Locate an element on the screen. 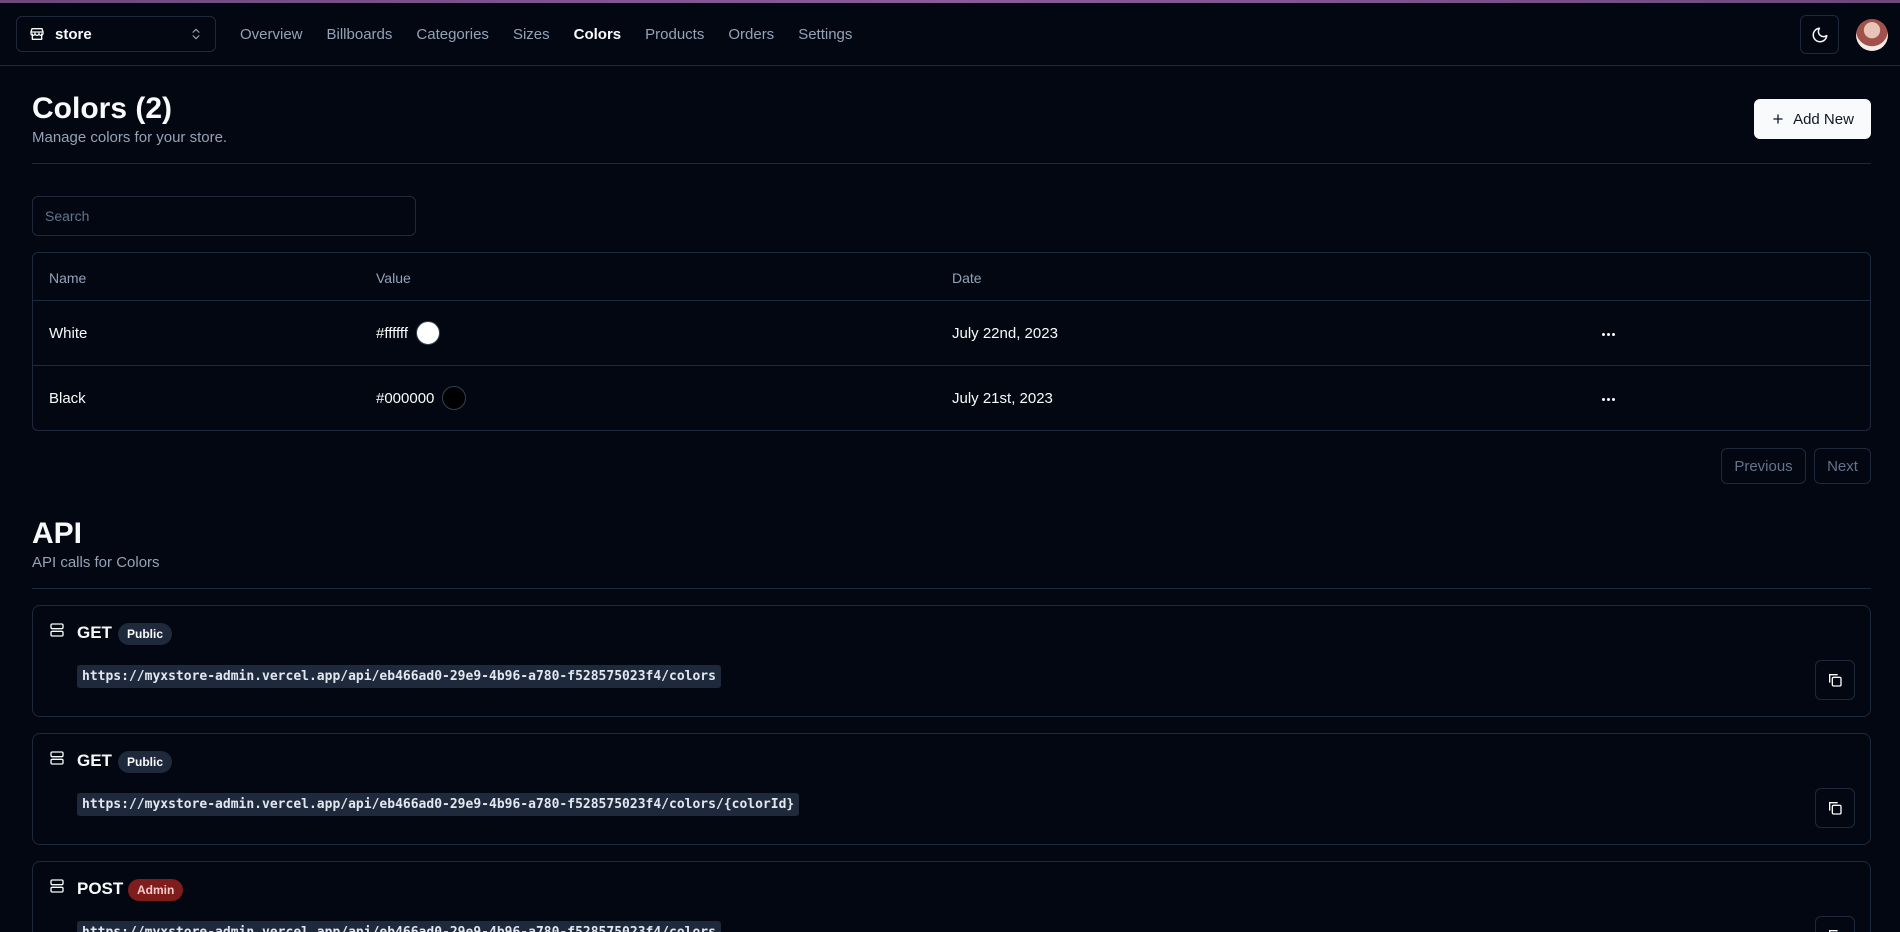 Image resolution: width=1900 pixels, height=932 pixels. nav-products: Products is located at coordinates (674, 34).